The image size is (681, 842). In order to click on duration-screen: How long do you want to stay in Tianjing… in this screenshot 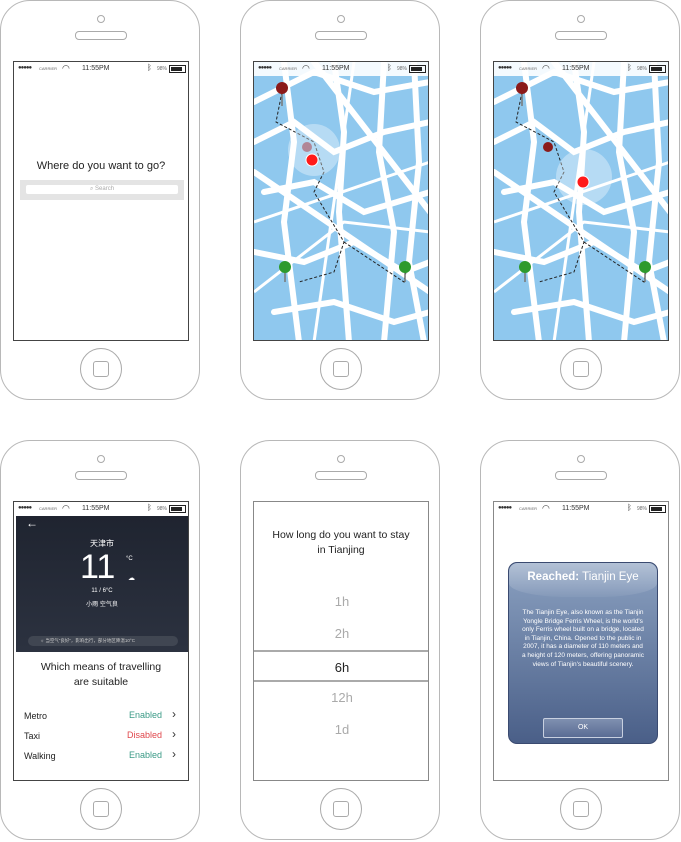, I will do `click(341, 641)`.